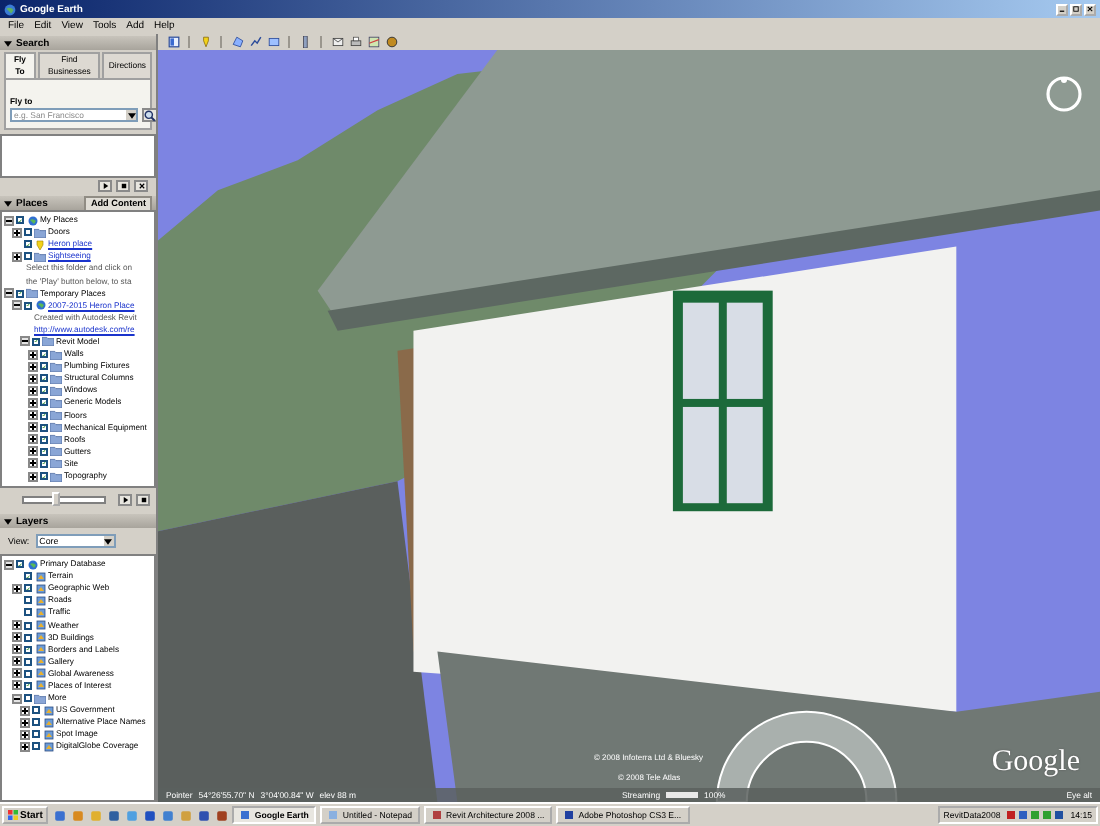  I want to click on path-icon, so click(255, 42).